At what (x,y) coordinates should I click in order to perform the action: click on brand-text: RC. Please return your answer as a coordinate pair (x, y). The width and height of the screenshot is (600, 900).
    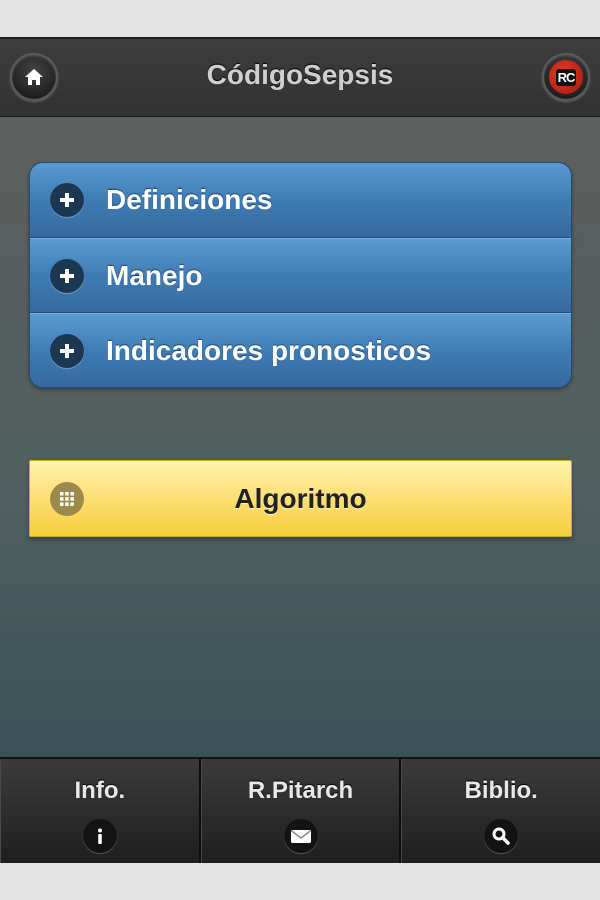
    Looking at the image, I should click on (566, 77).